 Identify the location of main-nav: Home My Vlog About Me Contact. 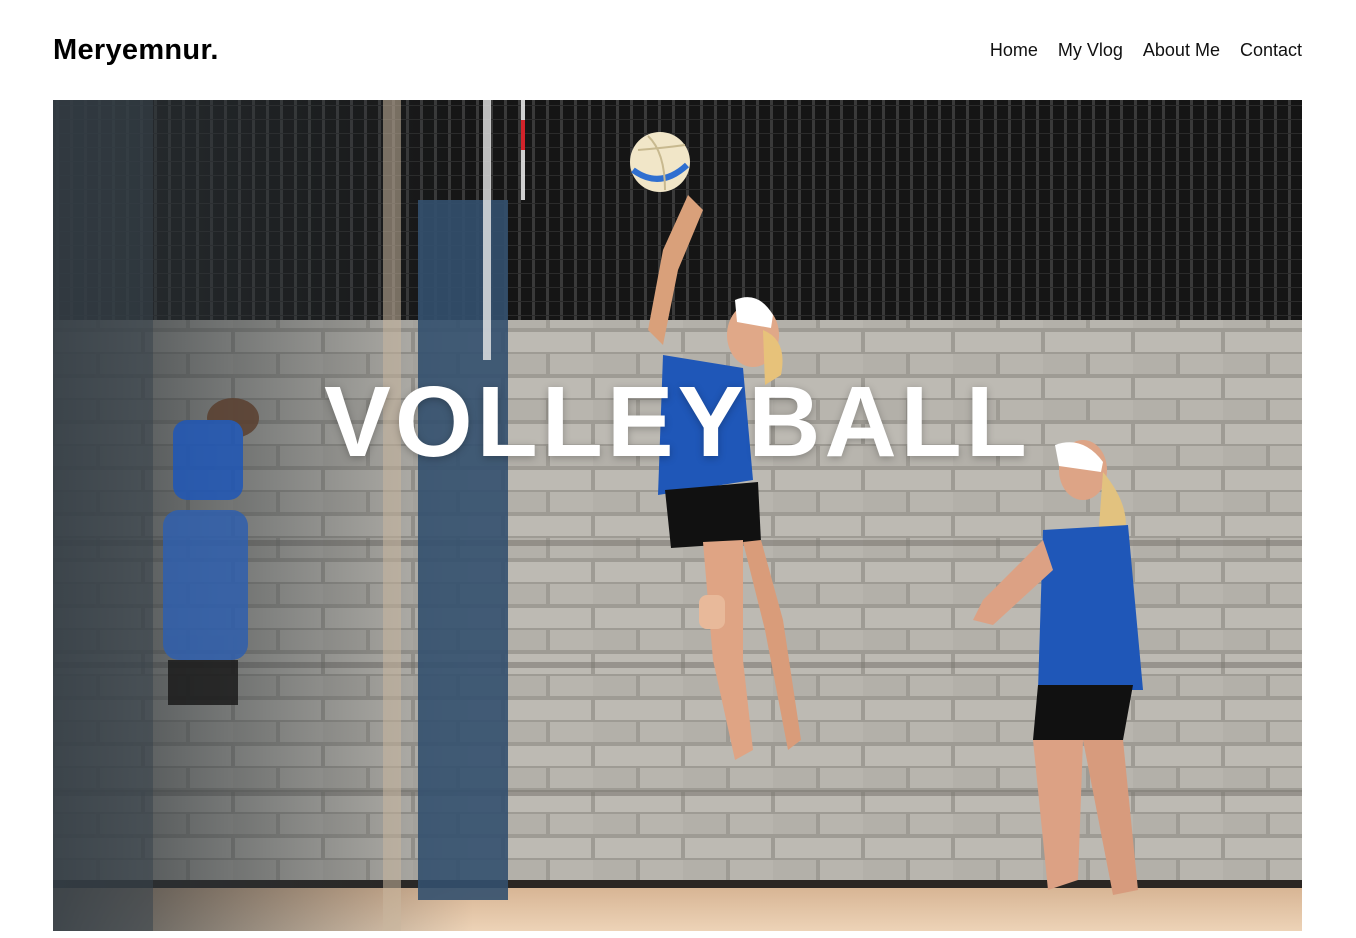
(1146, 50).